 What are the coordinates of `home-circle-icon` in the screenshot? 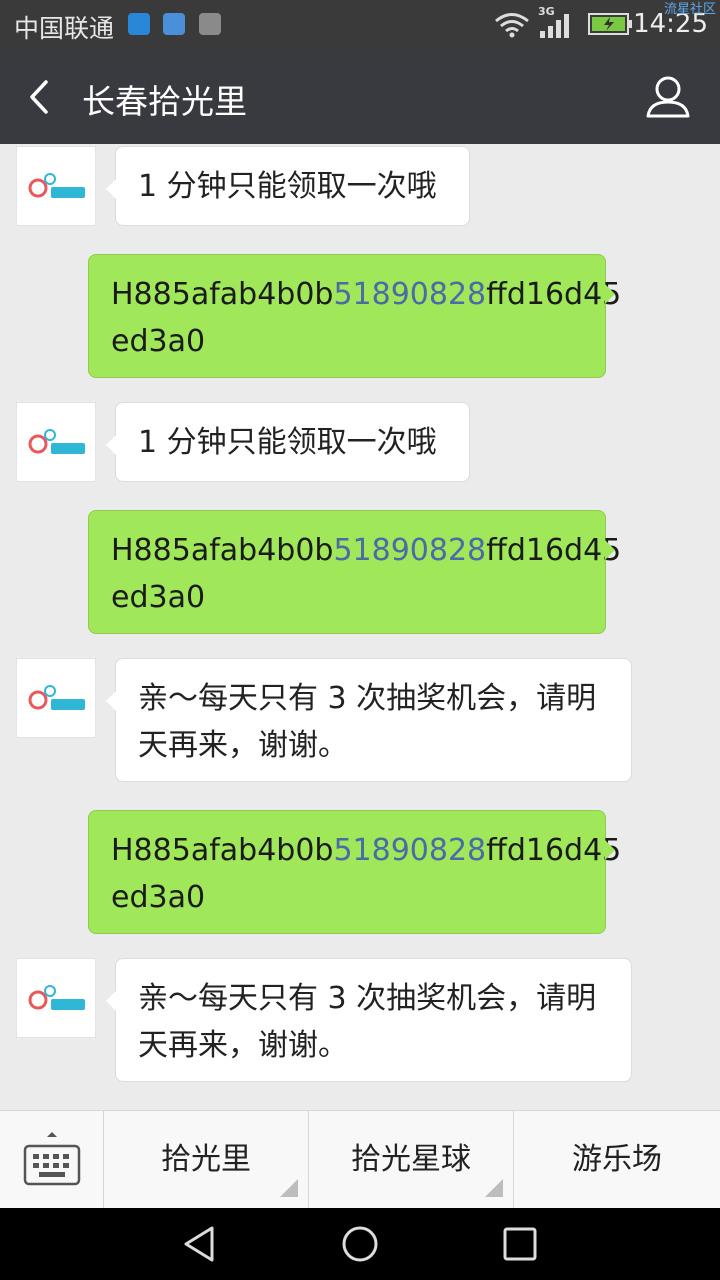 It's located at (360, 1244).